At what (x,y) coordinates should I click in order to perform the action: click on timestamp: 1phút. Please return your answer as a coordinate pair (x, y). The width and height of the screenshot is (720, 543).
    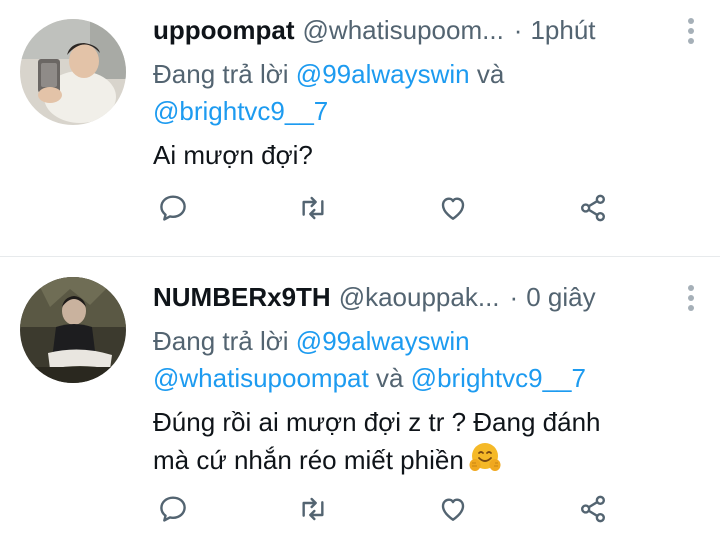
    Looking at the image, I should click on (562, 30).